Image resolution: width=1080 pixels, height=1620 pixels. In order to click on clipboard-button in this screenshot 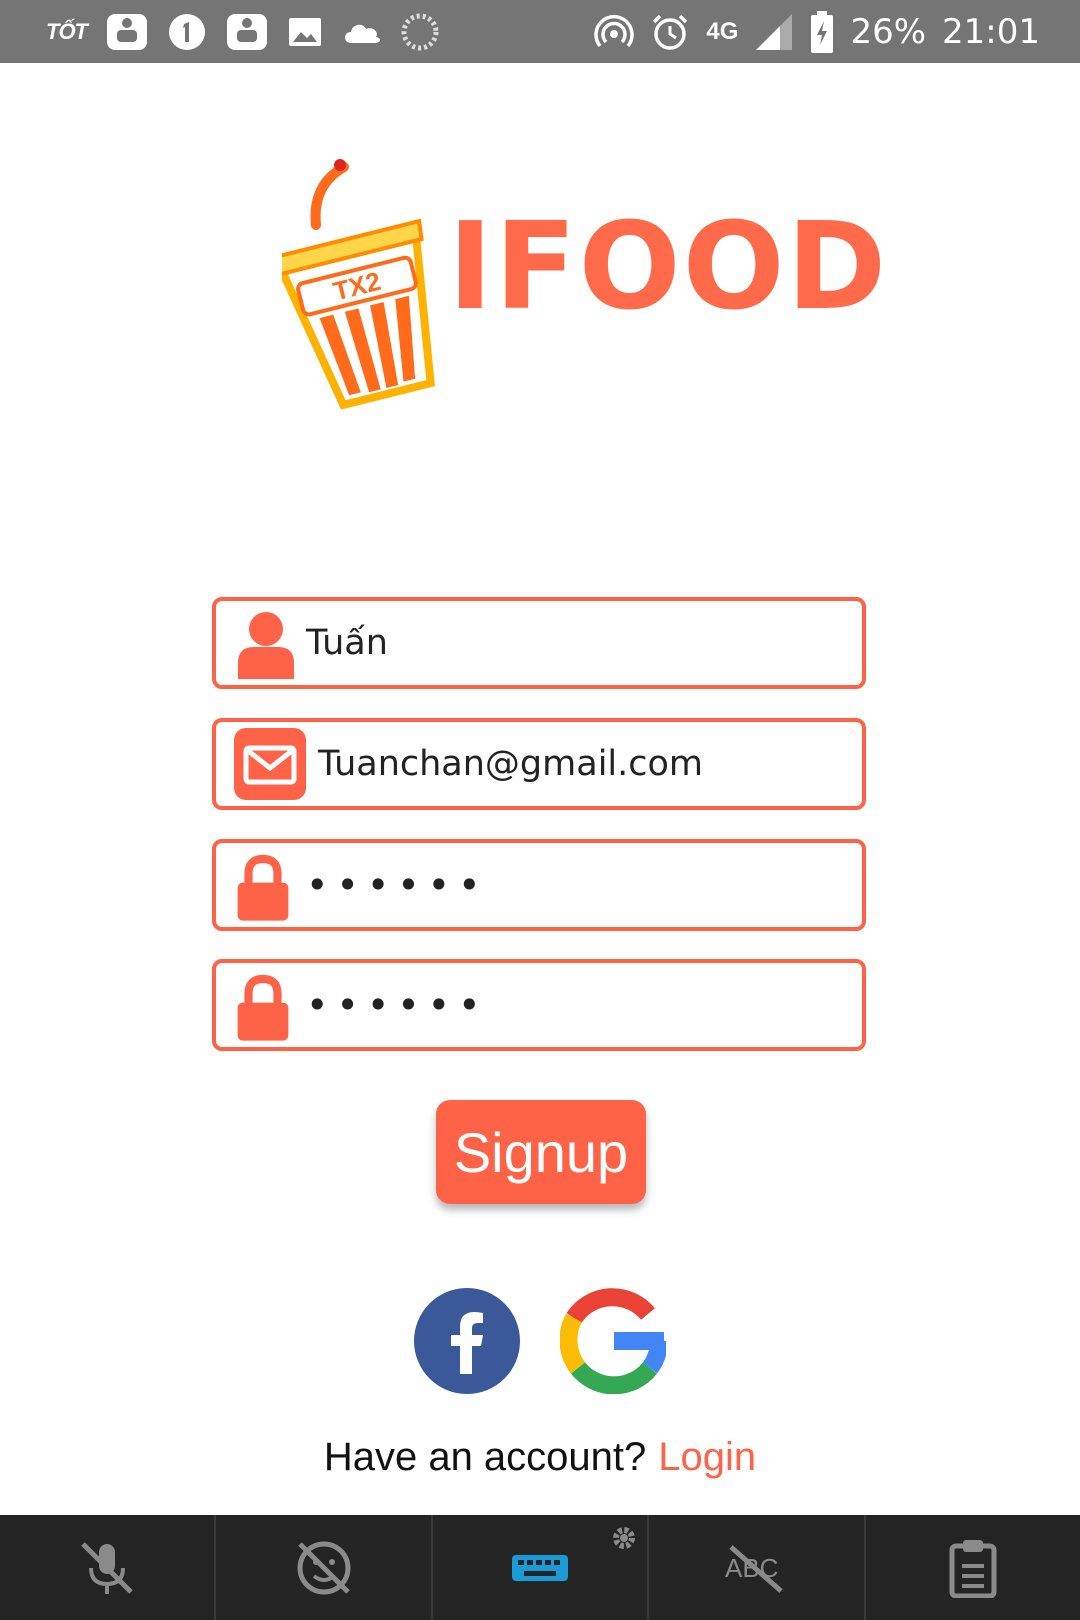, I will do `click(973, 1567)`.